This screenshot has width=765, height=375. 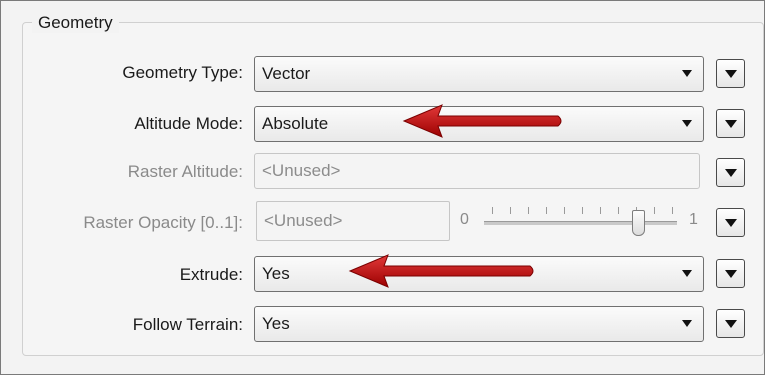 I want to click on geometry-type-menu-button, so click(x=730, y=73).